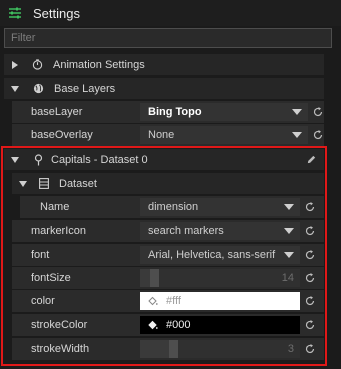 The width and height of the screenshot is (341, 369). What do you see at coordinates (57, 112) in the screenshot?
I see `property-label: baseLayer` at bounding box center [57, 112].